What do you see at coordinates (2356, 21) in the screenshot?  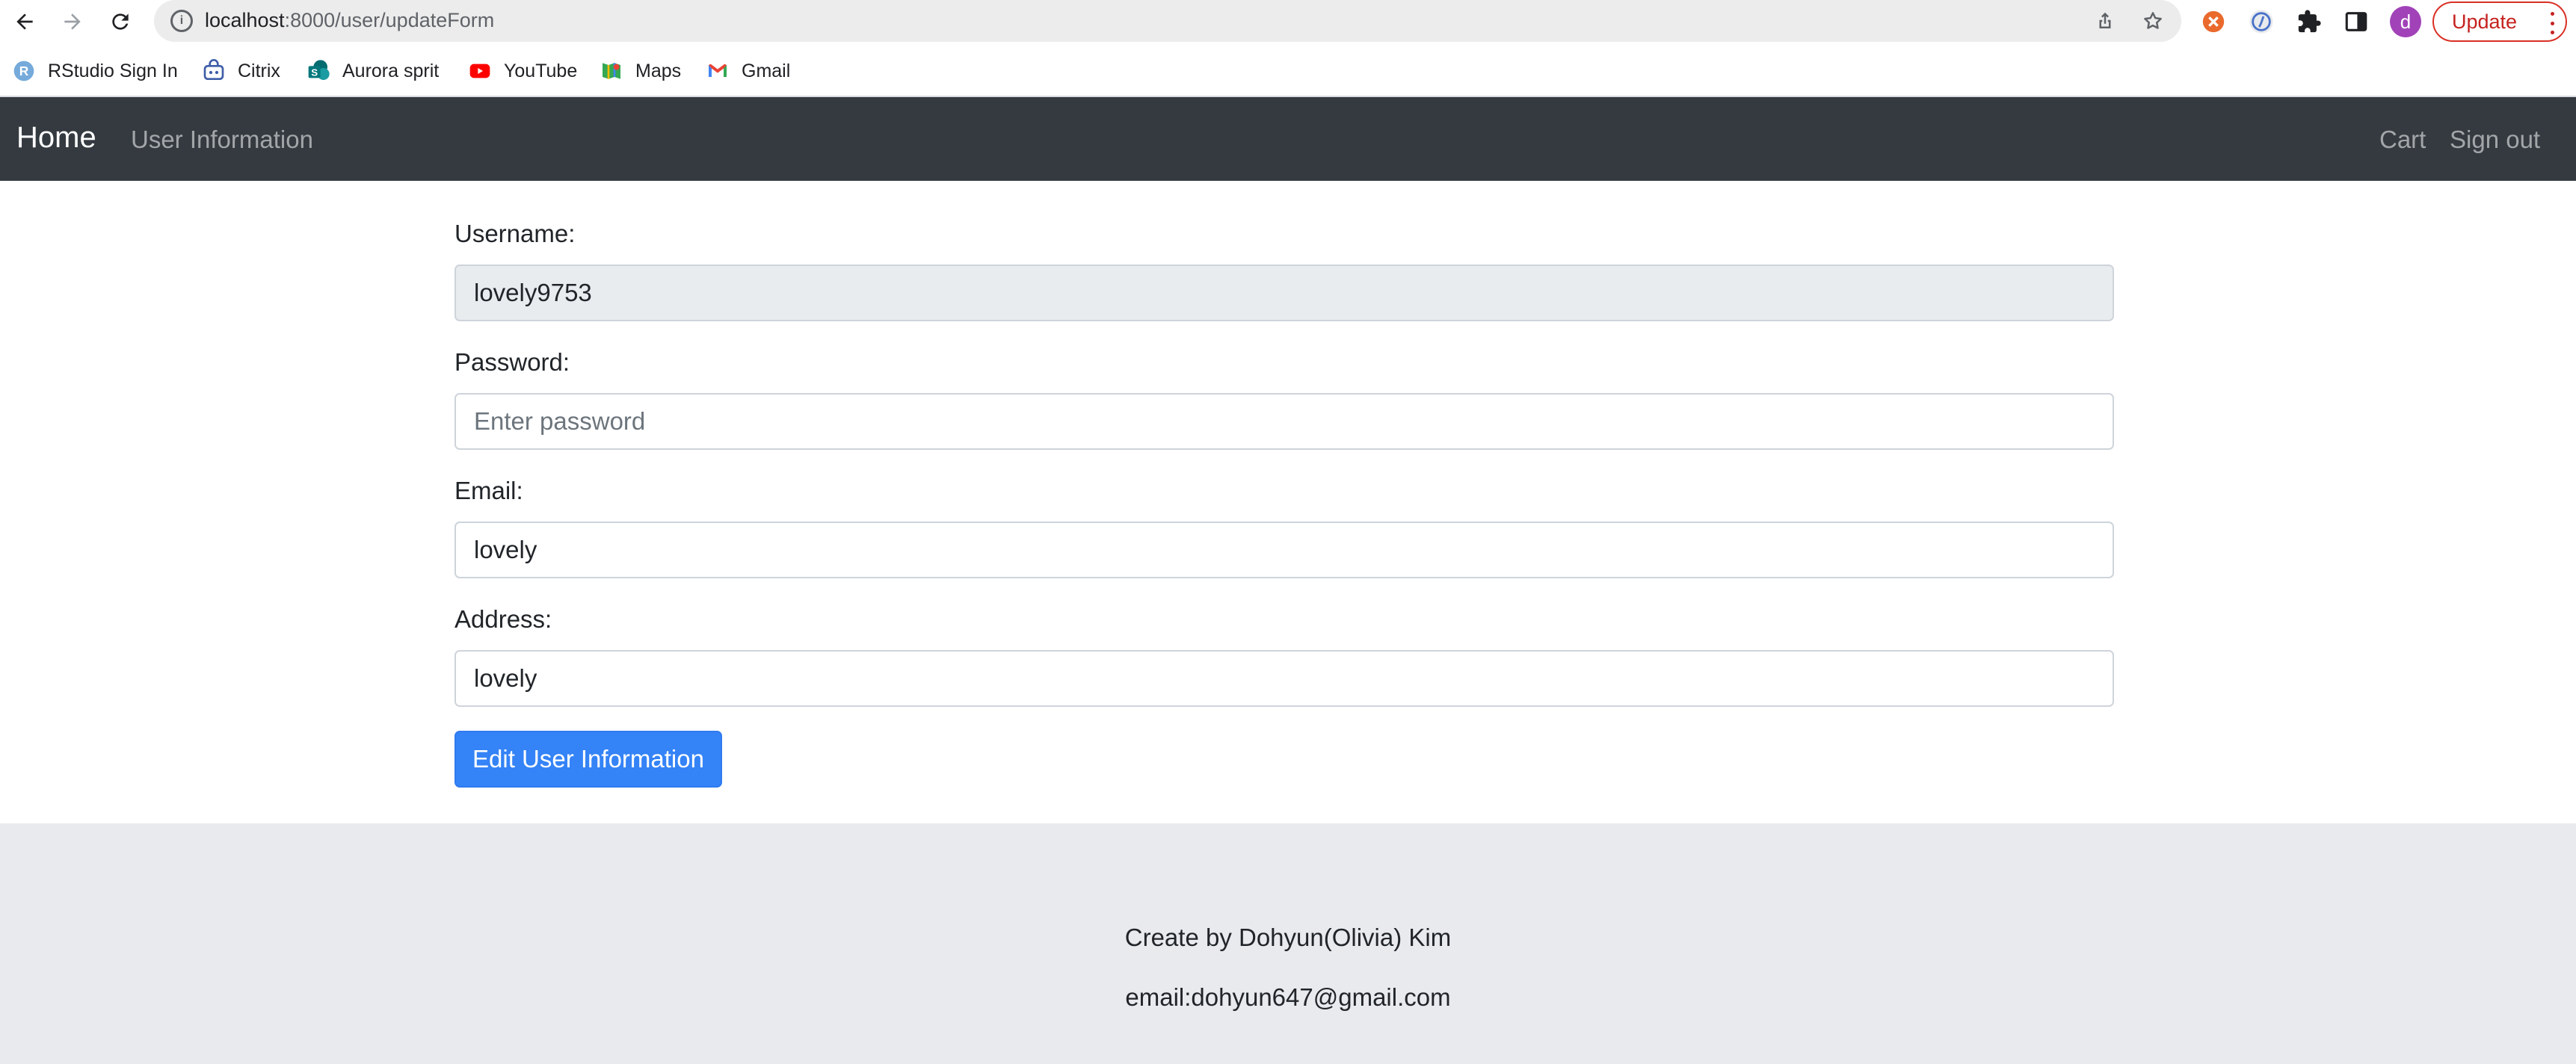 I see `side-panel-icon` at bounding box center [2356, 21].